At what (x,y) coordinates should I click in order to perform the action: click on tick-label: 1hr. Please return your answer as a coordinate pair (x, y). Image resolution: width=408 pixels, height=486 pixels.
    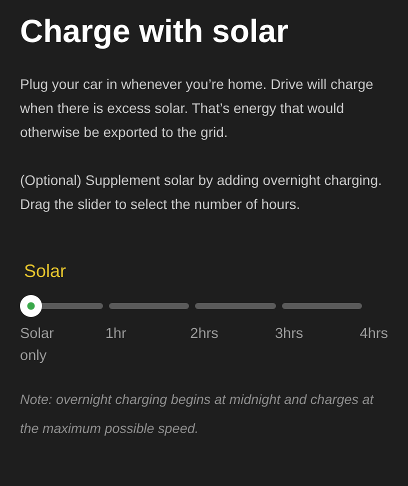
    Looking at the image, I should click on (116, 334).